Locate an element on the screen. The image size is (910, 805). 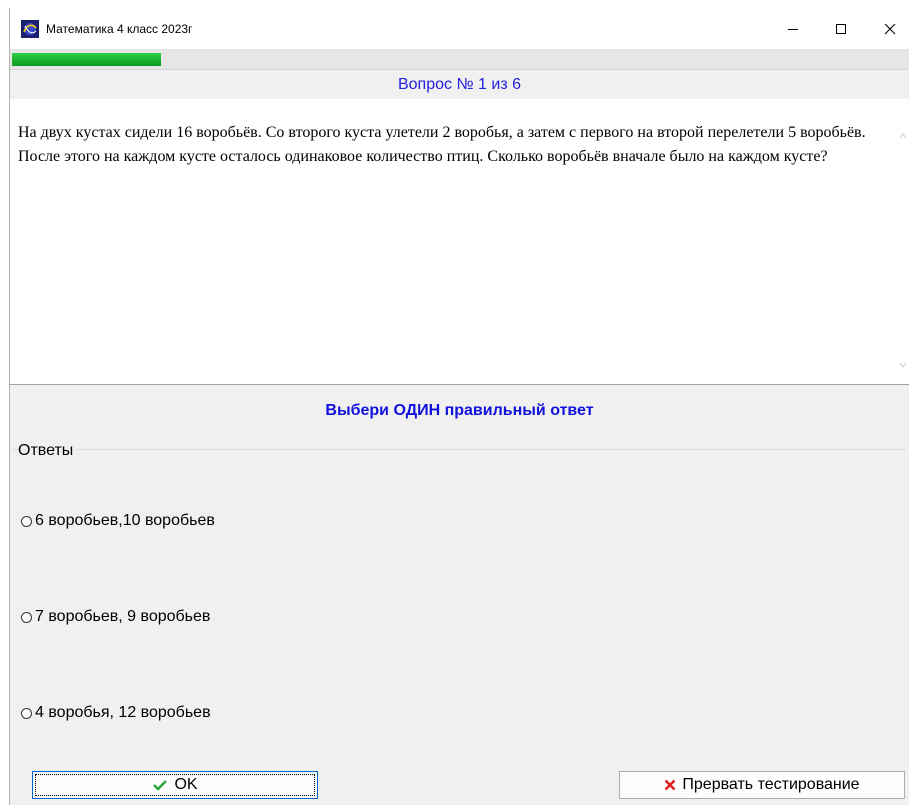
close-button is located at coordinates (888, 28).